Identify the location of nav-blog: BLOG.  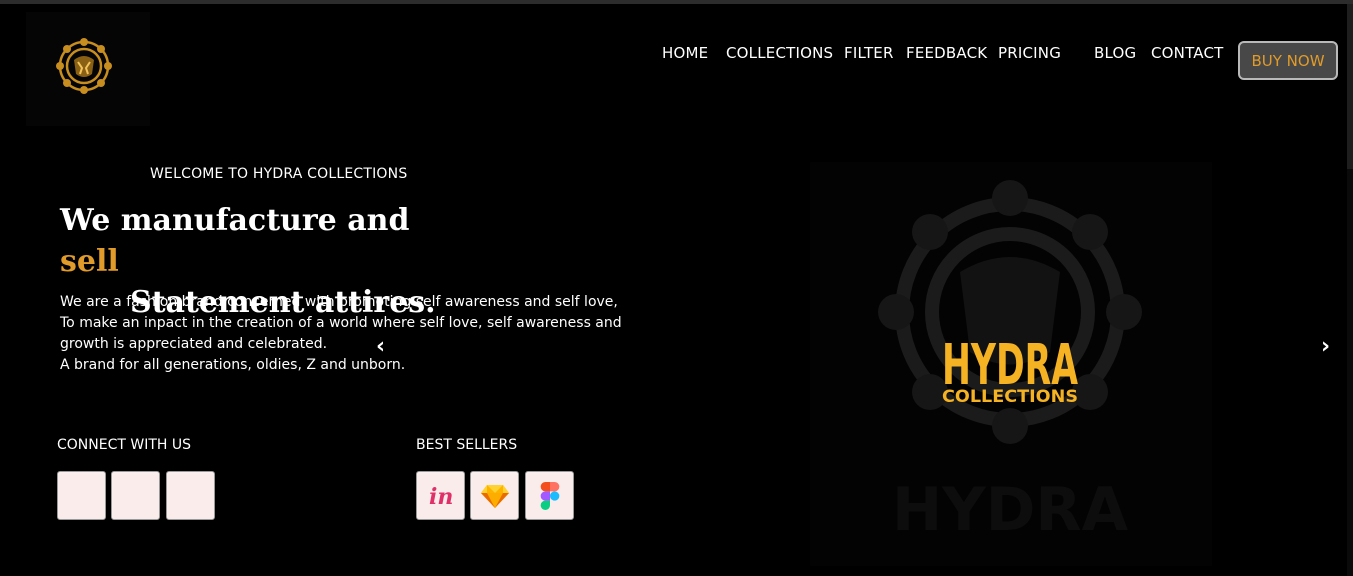
(1115, 53).